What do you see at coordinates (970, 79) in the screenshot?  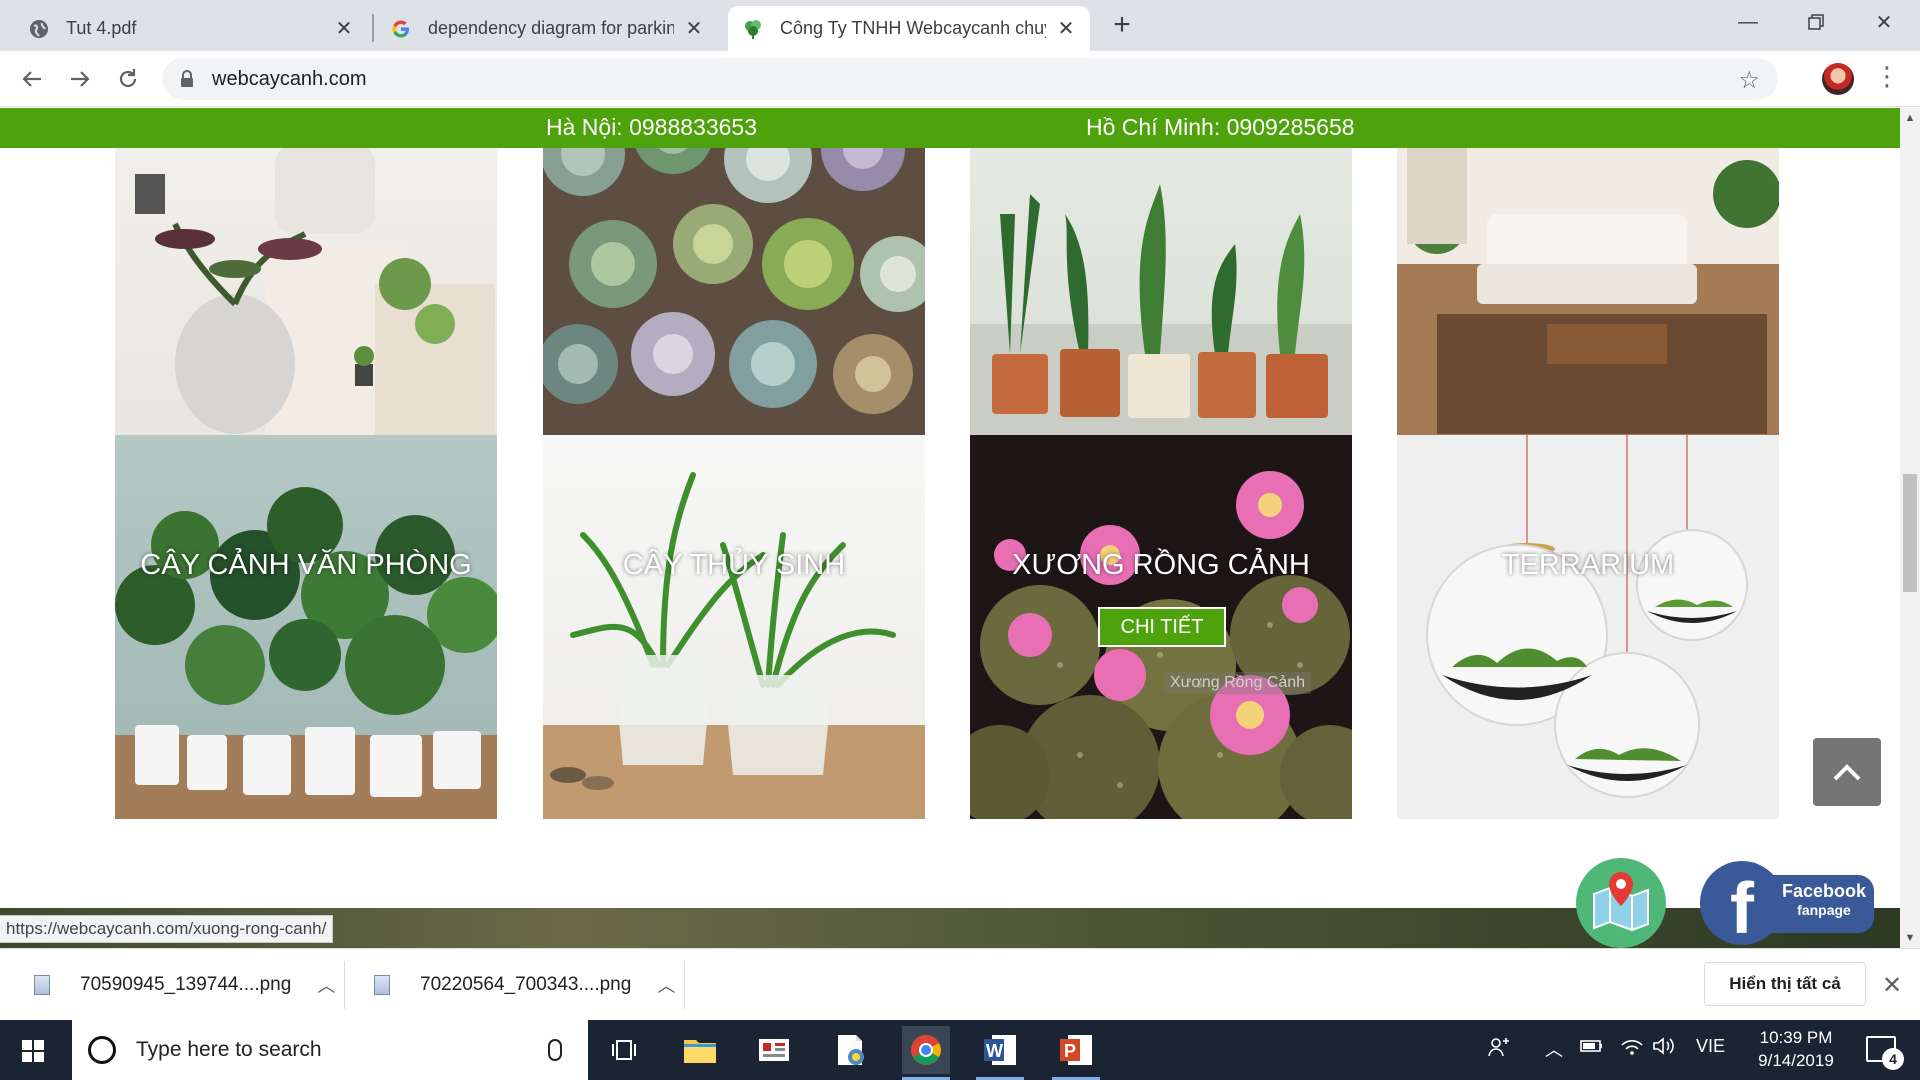 I see `address-bar: webcaycanh.com ☆` at bounding box center [970, 79].